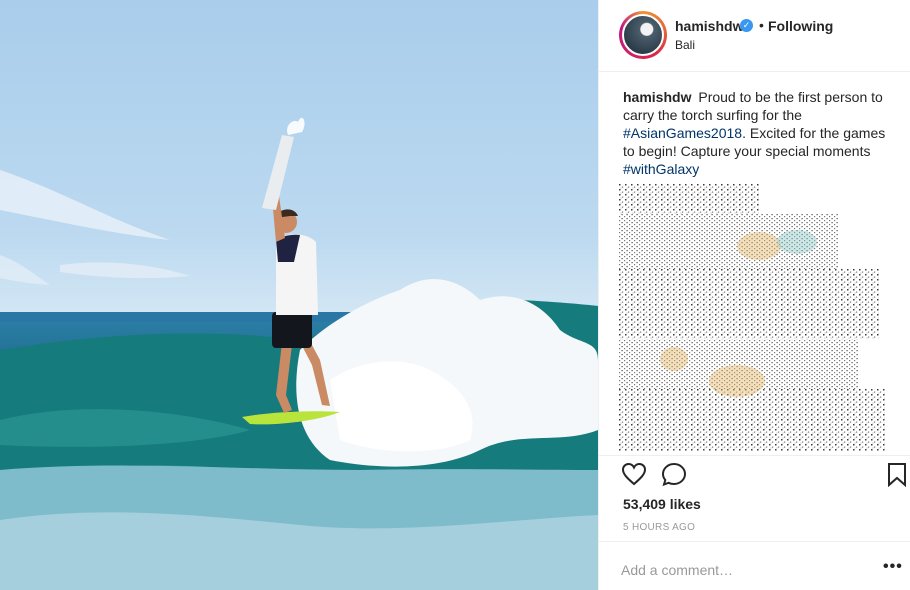 This screenshot has height=590, width=910. I want to click on comment-box: •••, so click(754, 565).